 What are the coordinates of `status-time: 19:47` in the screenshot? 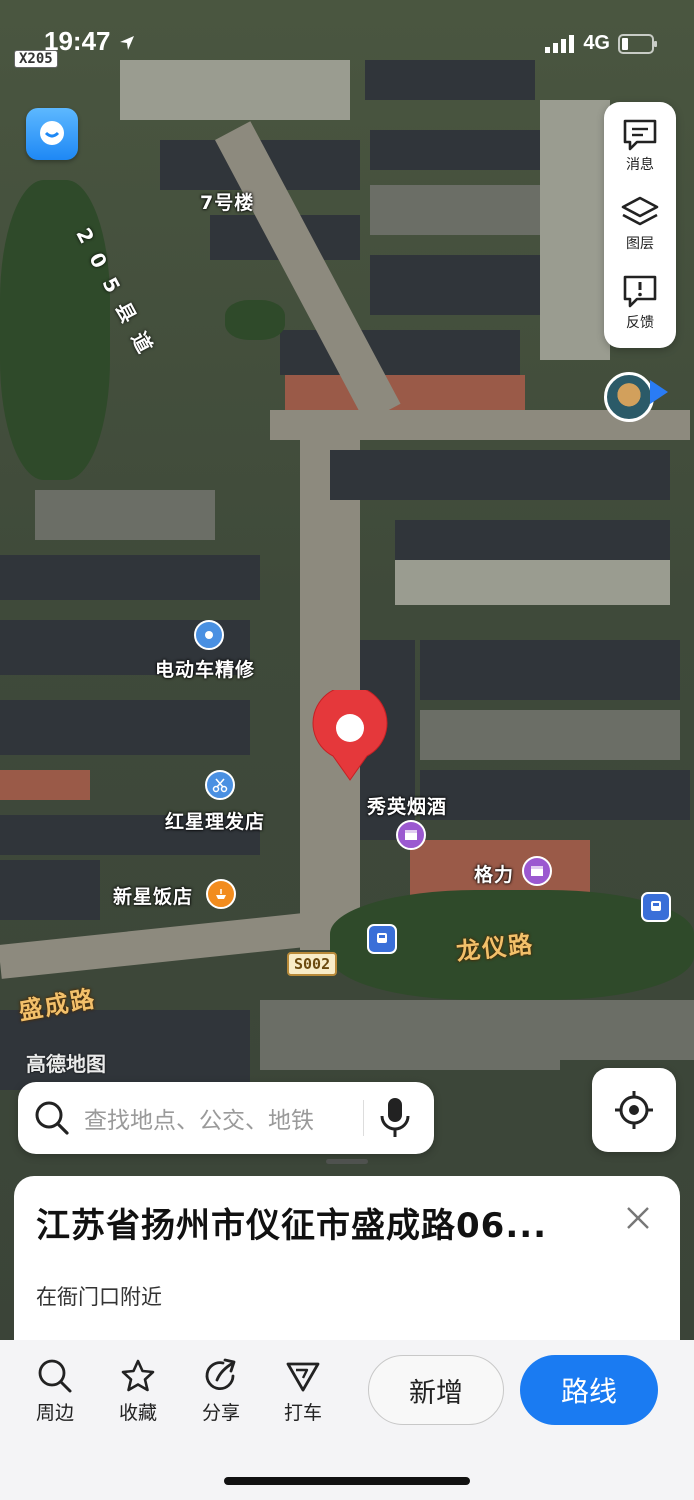 It's located at (90, 41).